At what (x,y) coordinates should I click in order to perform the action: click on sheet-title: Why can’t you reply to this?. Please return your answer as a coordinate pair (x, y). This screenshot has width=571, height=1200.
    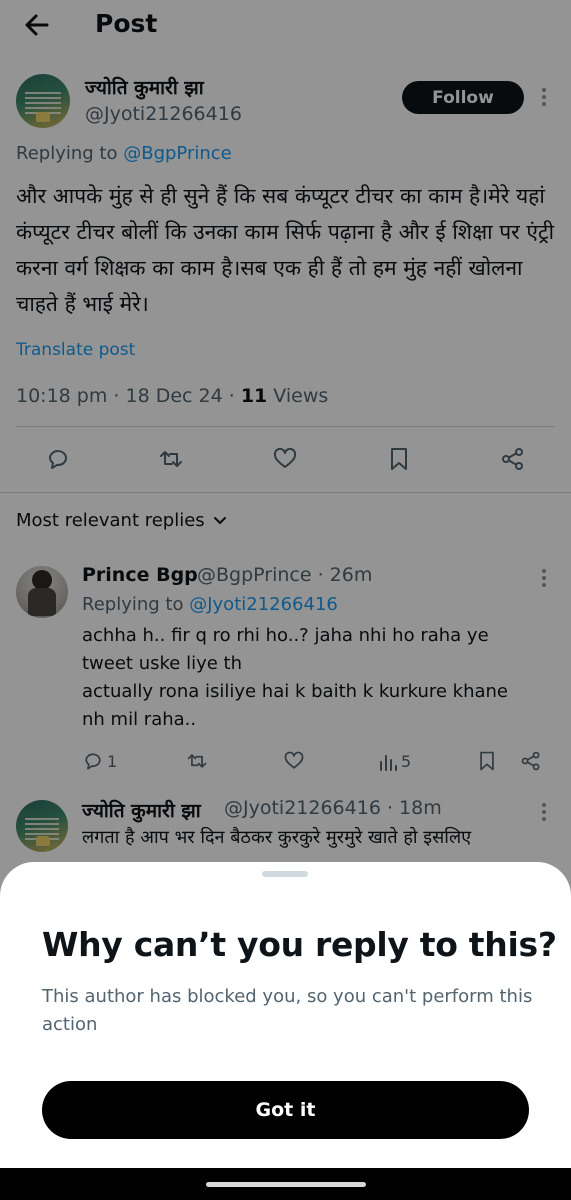
    Looking at the image, I should click on (299, 944).